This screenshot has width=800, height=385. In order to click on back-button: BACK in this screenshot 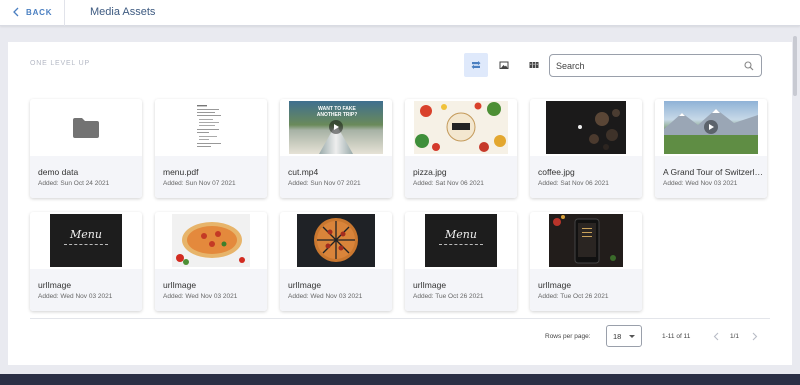, I will do `click(32, 12)`.